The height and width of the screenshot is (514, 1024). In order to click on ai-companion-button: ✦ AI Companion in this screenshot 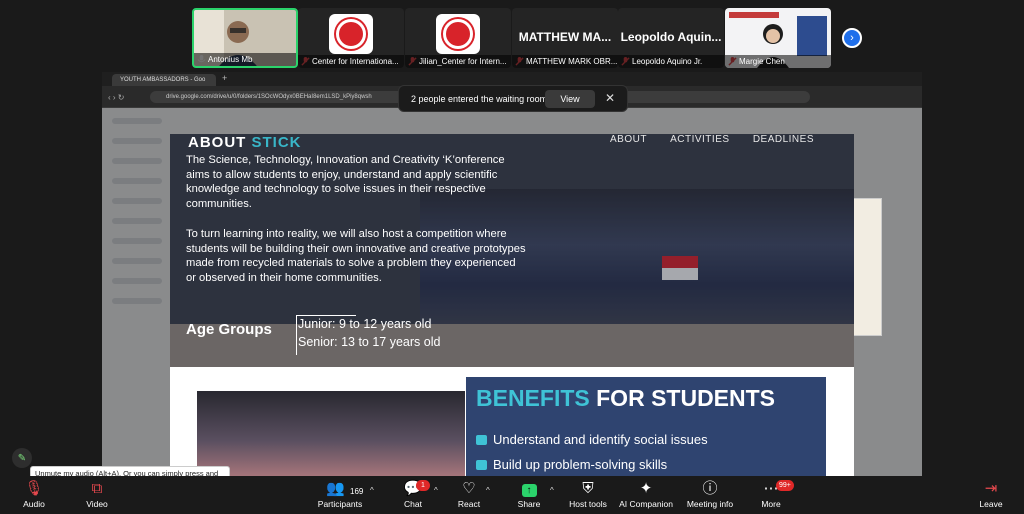, I will do `click(646, 496)`.